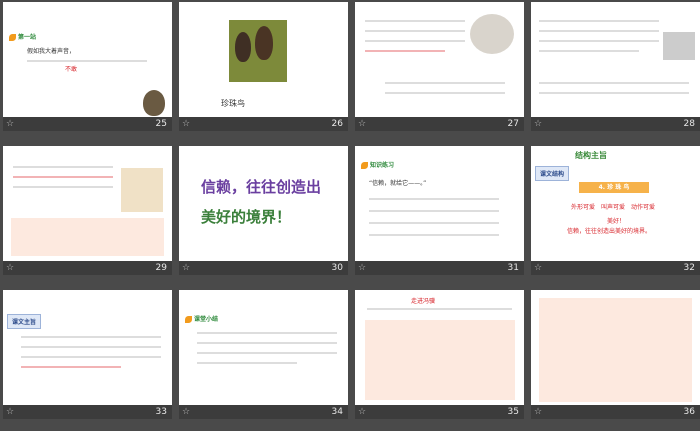  Describe the element at coordinates (616, 221) in the screenshot. I see `structure-item: 美好！` at that location.